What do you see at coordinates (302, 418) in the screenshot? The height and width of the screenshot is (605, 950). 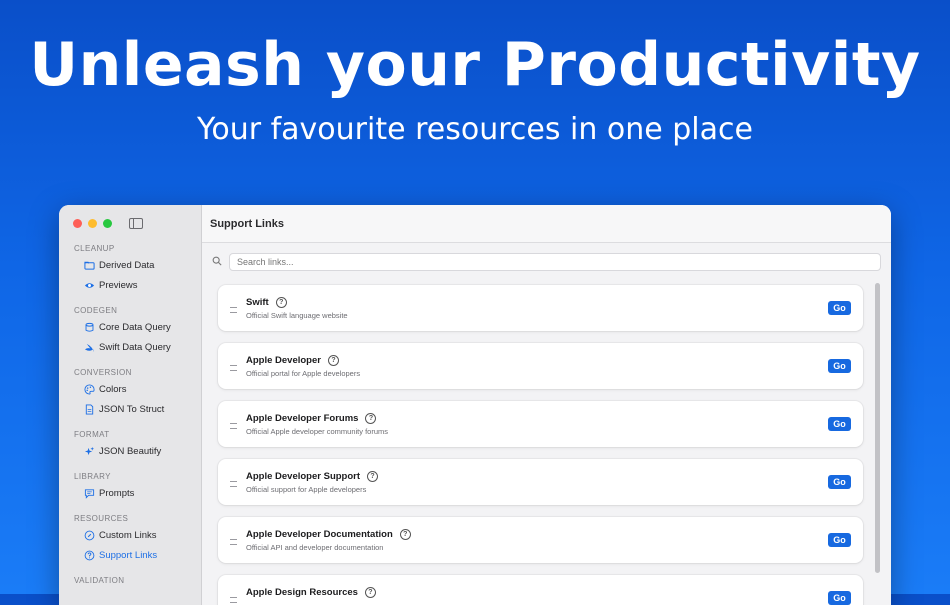 I see `link-title: Apple Developer Forums` at bounding box center [302, 418].